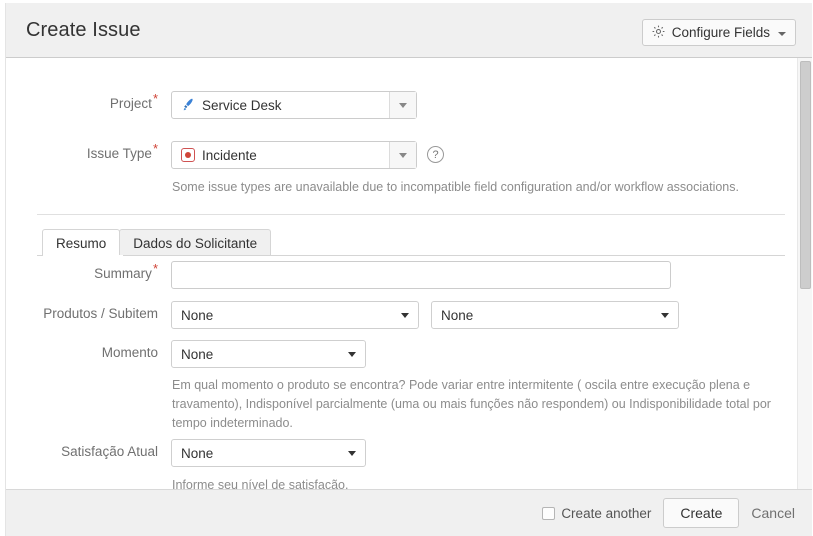 The image size is (813, 536). I want to click on vertical-scrollbar-track, so click(804, 273).